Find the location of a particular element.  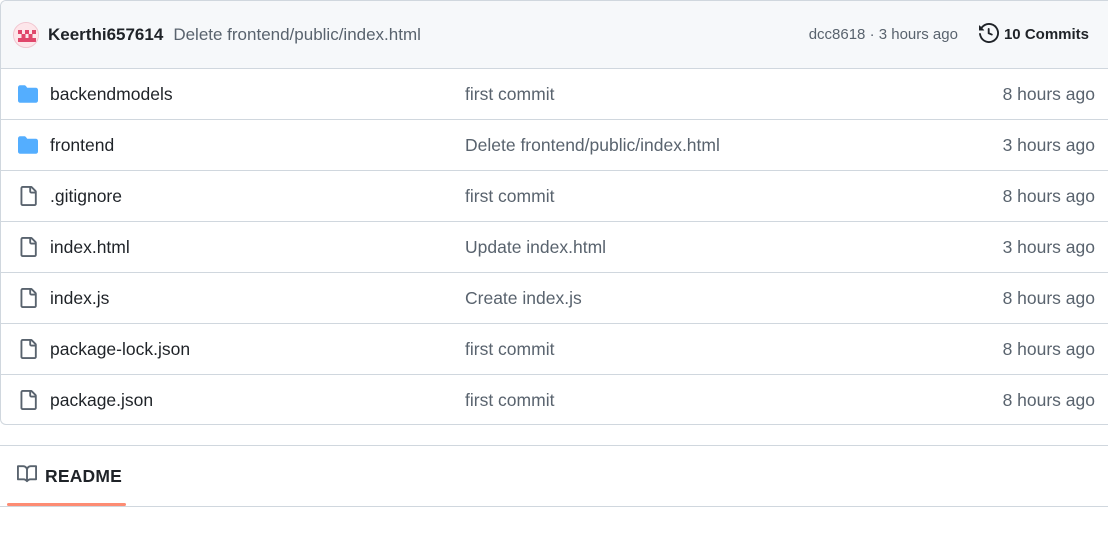

file-name: frontend is located at coordinates (82, 145).